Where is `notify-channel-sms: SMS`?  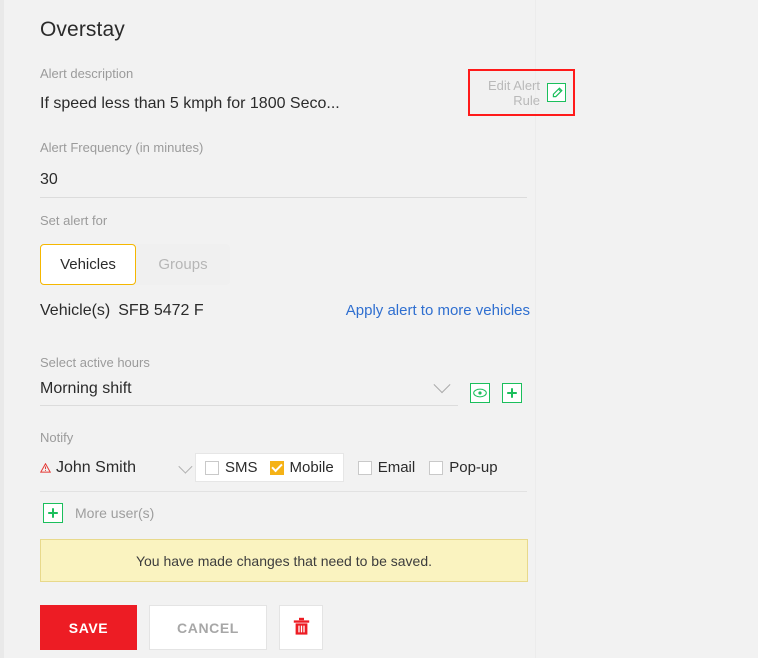
notify-channel-sms: SMS is located at coordinates (231, 467).